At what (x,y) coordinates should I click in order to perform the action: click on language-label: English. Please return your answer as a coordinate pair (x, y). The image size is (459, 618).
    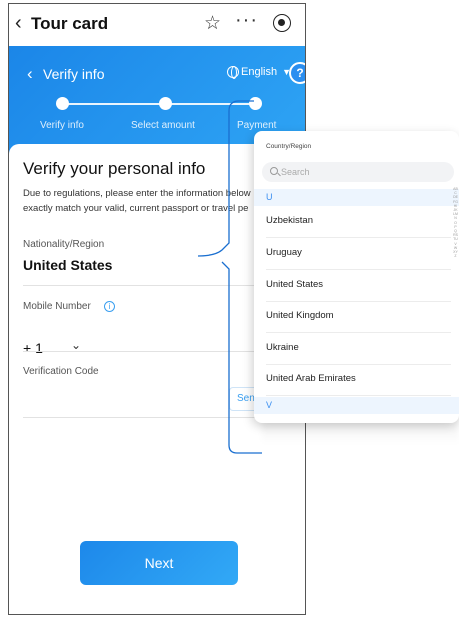
    Looking at the image, I should click on (259, 72).